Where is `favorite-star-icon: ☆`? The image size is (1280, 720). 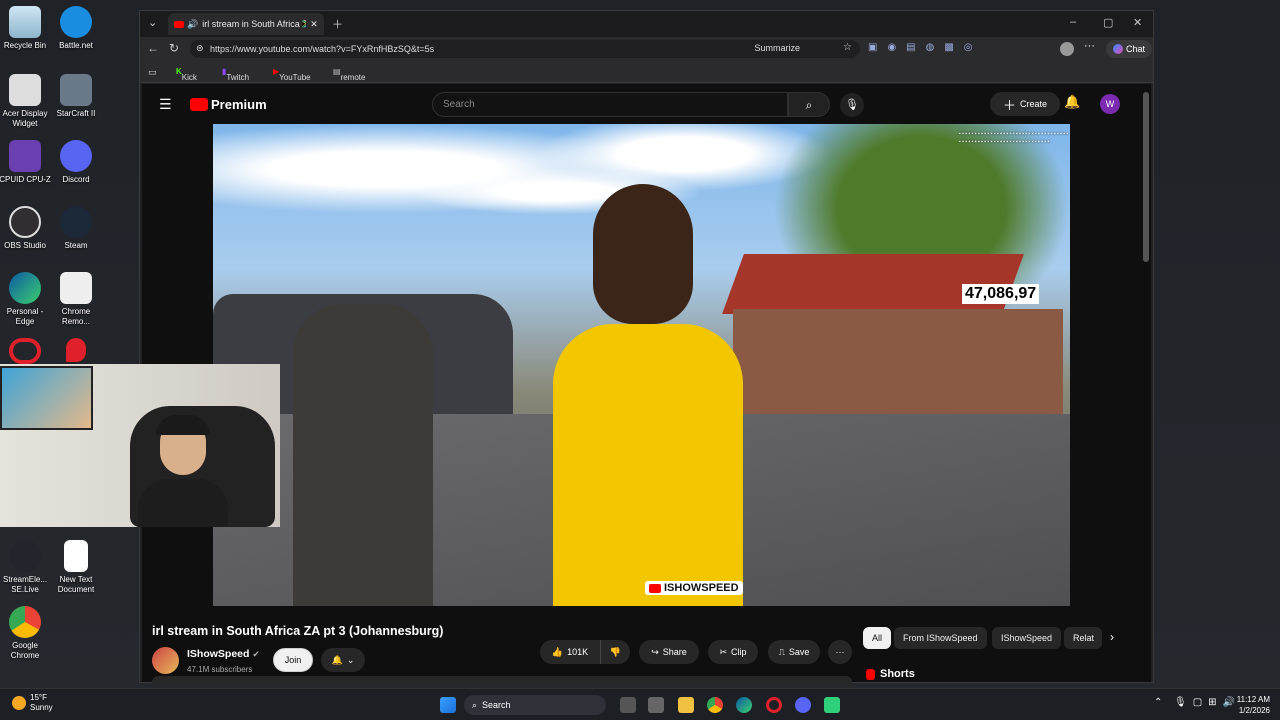 favorite-star-icon: ☆ is located at coordinates (847, 47).